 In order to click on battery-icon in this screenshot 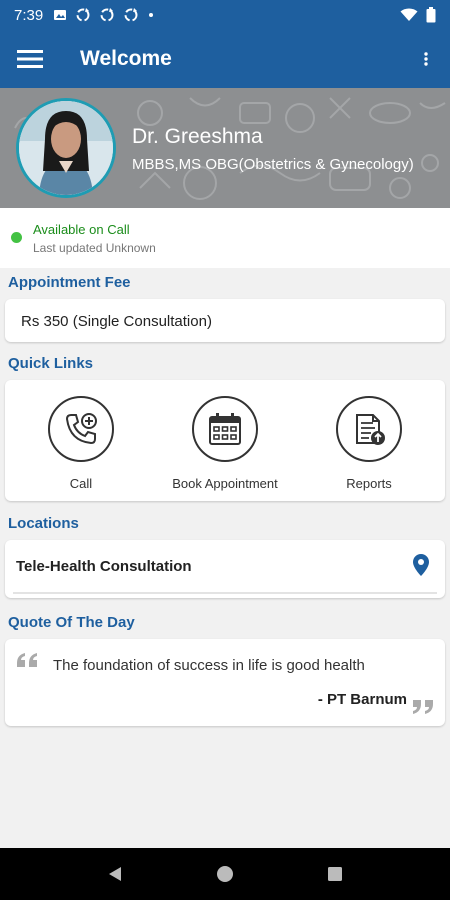, I will do `click(431, 15)`.